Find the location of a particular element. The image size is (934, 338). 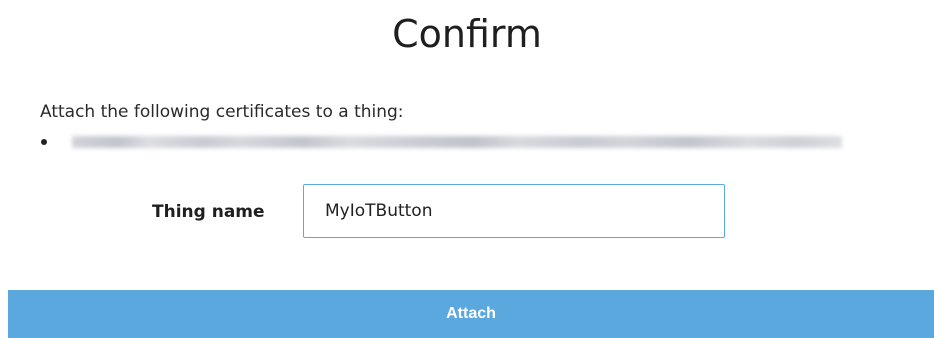

certificate-list-item is located at coordinates (441, 142).